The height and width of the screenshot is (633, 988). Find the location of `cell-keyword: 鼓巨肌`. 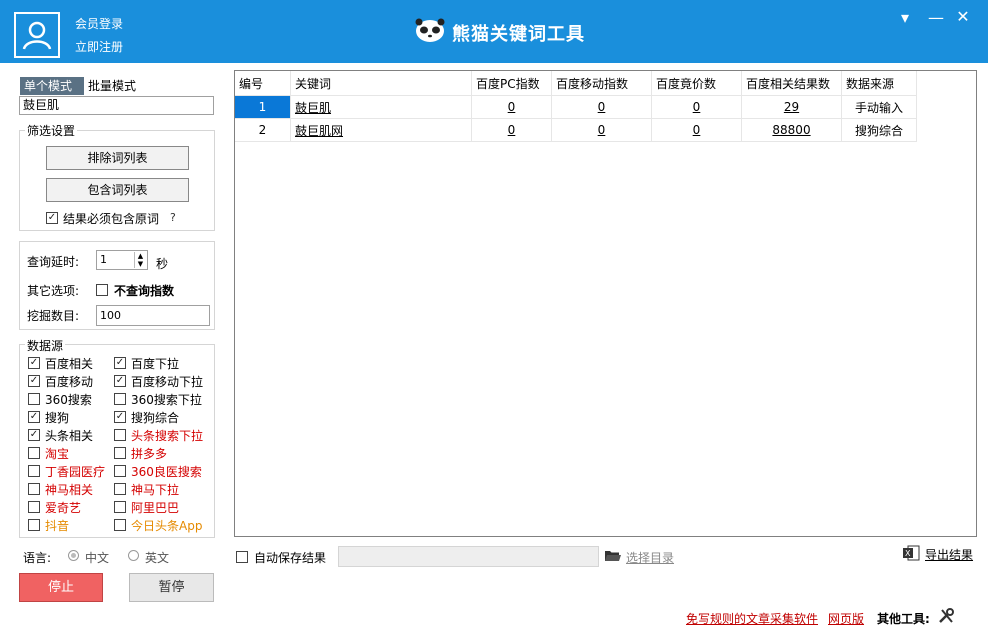

cell-keyword: 鼓巨肌 is located at coordinates (381, 107).